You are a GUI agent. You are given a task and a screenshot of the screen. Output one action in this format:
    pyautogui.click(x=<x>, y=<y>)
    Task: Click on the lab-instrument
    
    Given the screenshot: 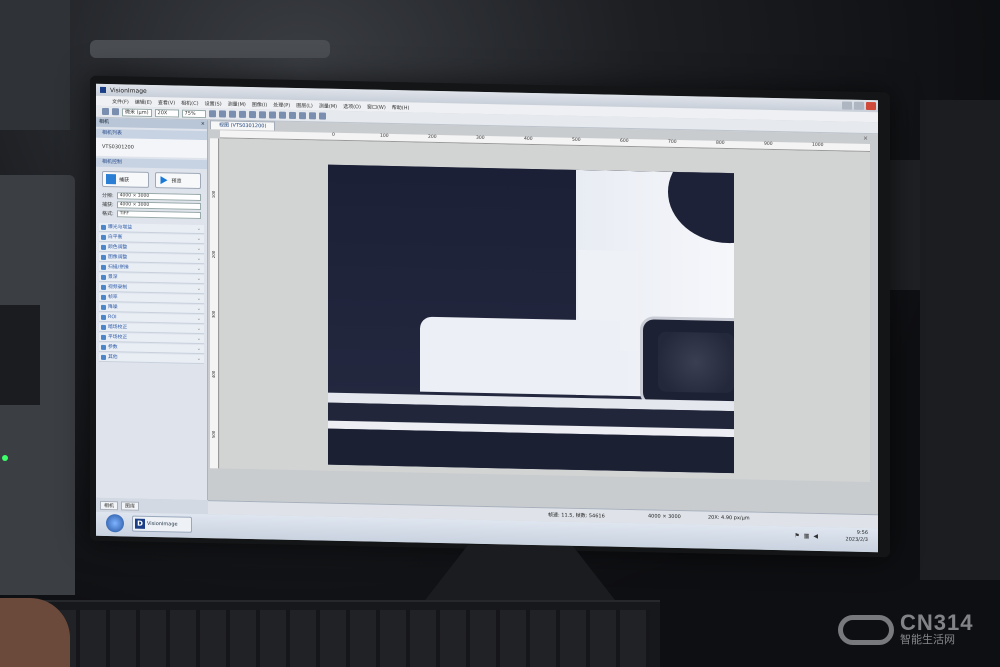 What is the action you would take?
    pyautogui.click(x=37, y=385)
    